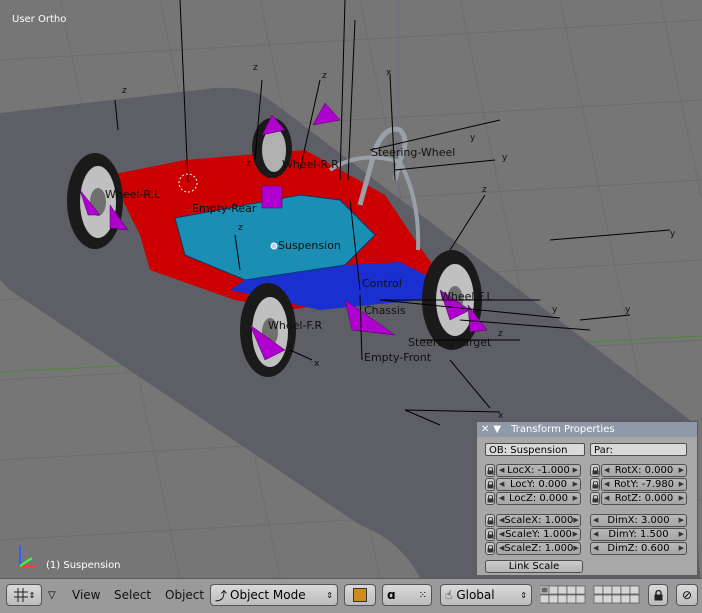 This screenshot has height=613, width=702. I want to click on view-name: User Ortho, so click(39, 19).